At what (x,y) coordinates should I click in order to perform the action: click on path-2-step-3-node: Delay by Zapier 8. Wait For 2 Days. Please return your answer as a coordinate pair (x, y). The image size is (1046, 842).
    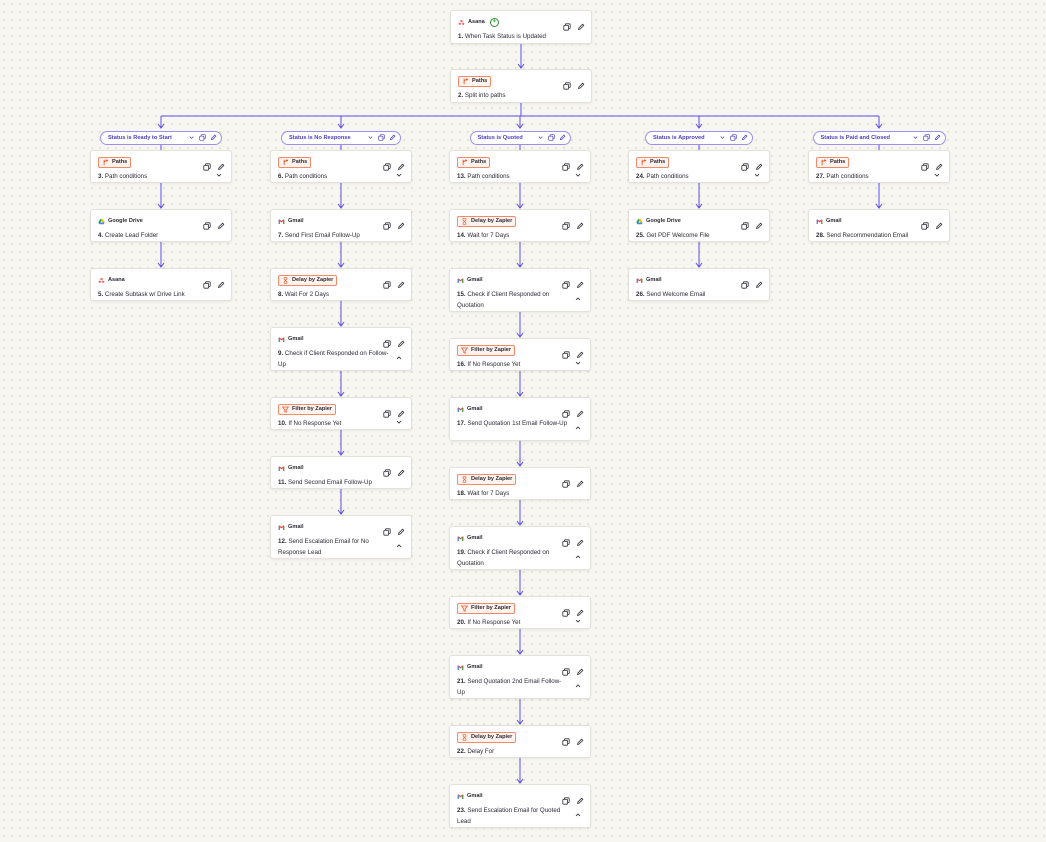
    Looking at the image, I should click on (341, 284).